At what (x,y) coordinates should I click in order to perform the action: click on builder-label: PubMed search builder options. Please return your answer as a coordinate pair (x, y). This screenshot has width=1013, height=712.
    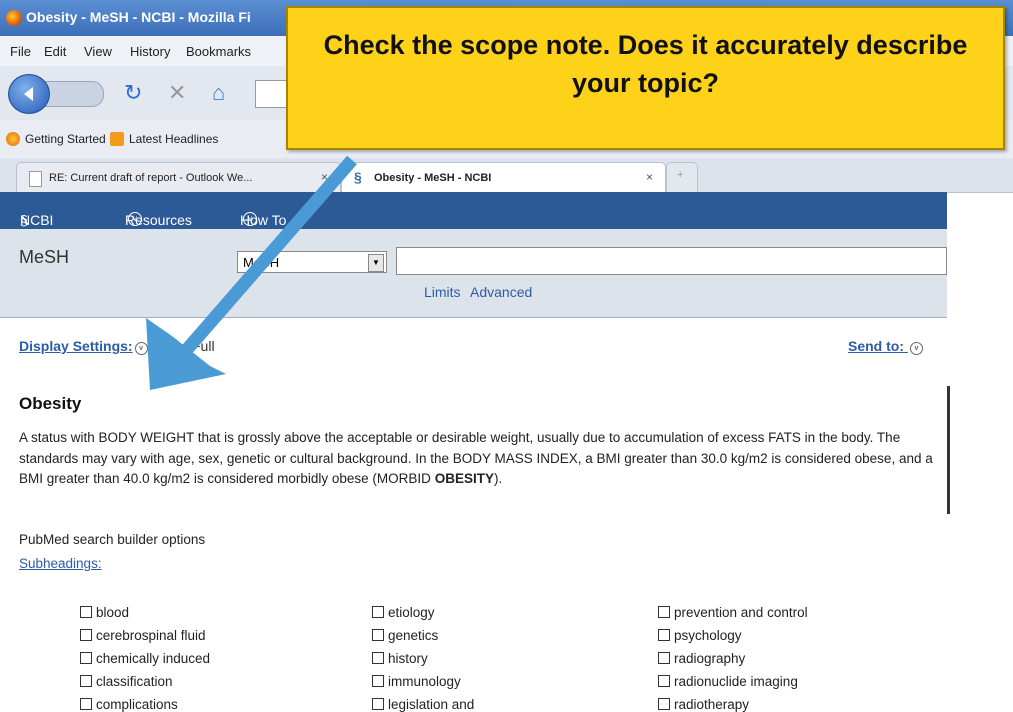
    Looking at the image, I should click on (112, 539).